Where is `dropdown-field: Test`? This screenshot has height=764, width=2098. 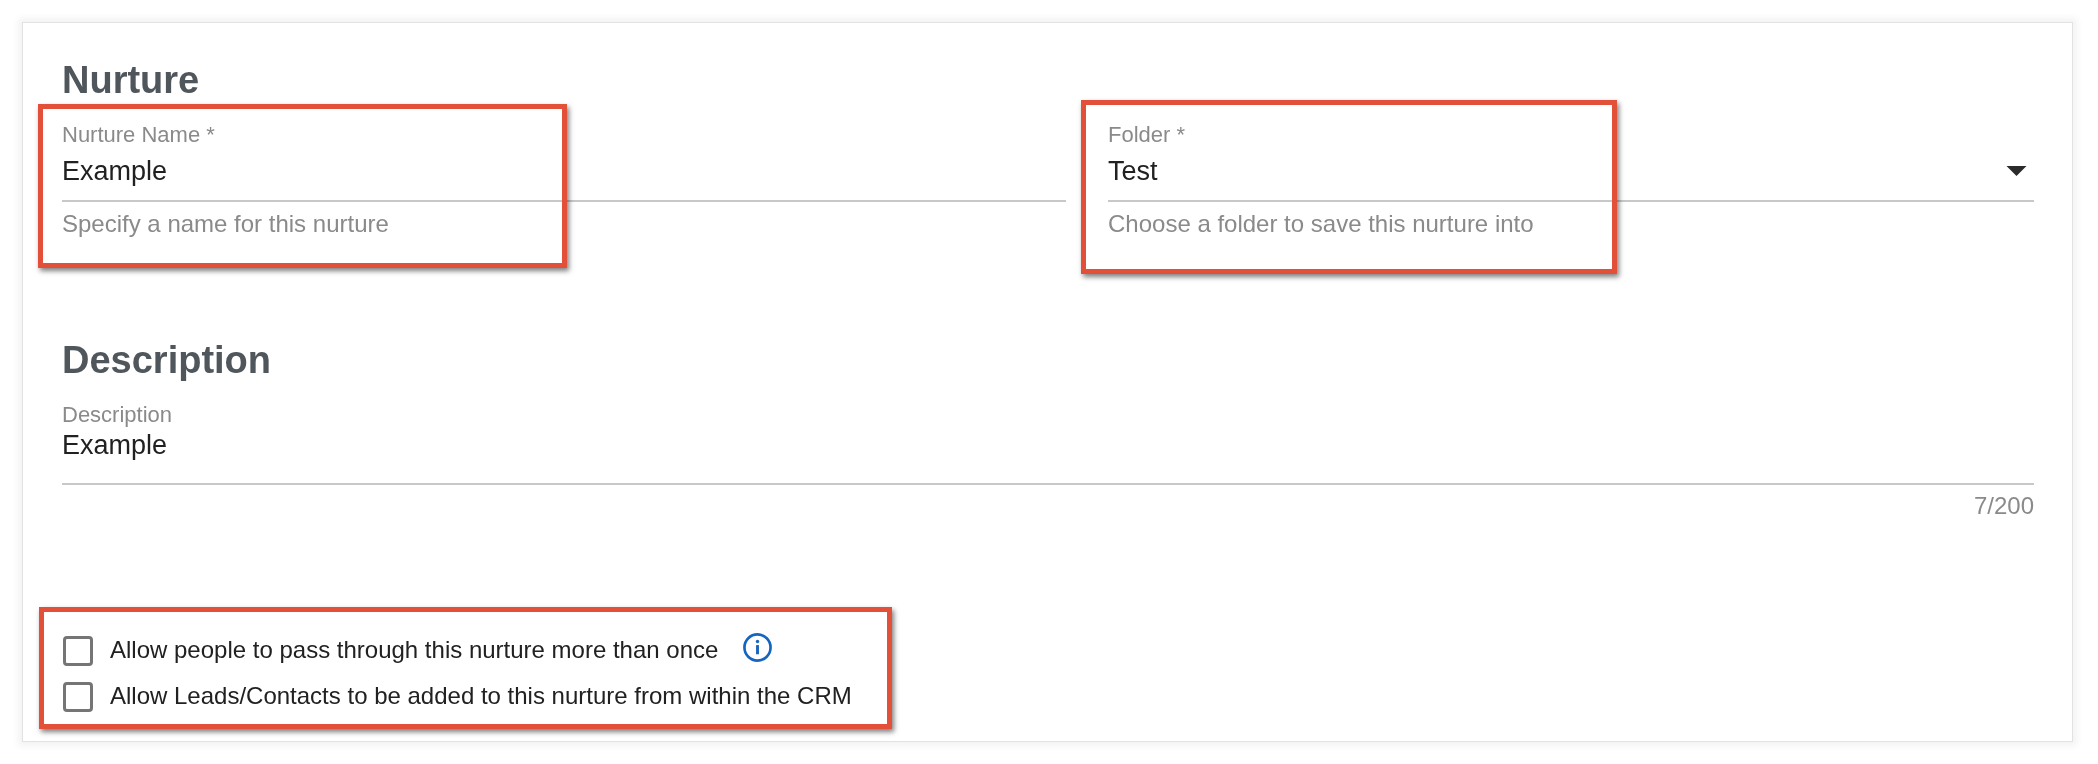
dropdown-field: Test is located at coordinates (1571, 175).